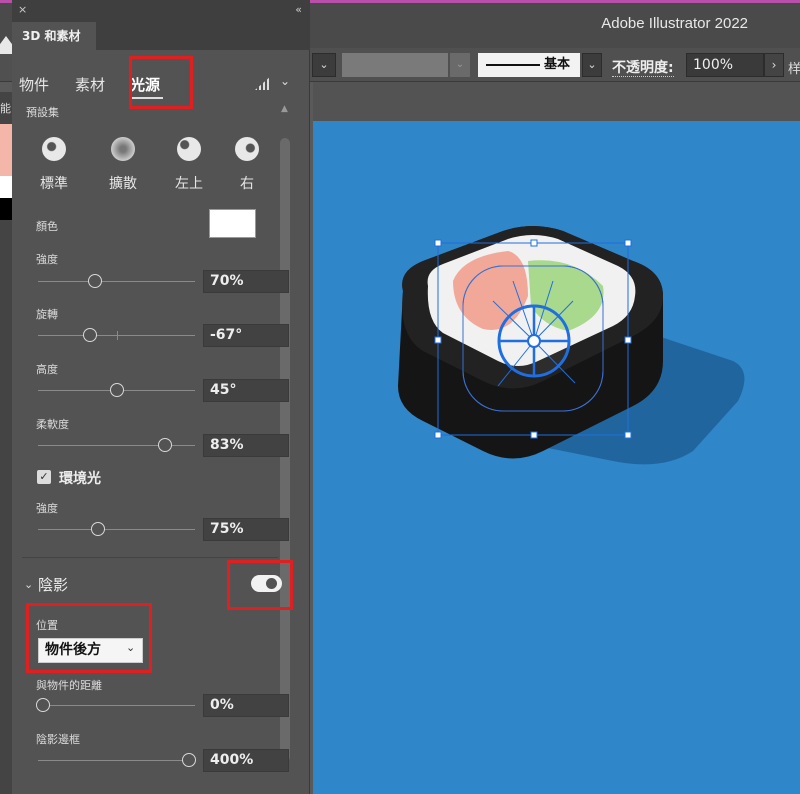 This screenshot has width=800, height=794. Describe the element at coordinates (161, 82) in the screenshot. I see `highlight-light-tab` at that location.